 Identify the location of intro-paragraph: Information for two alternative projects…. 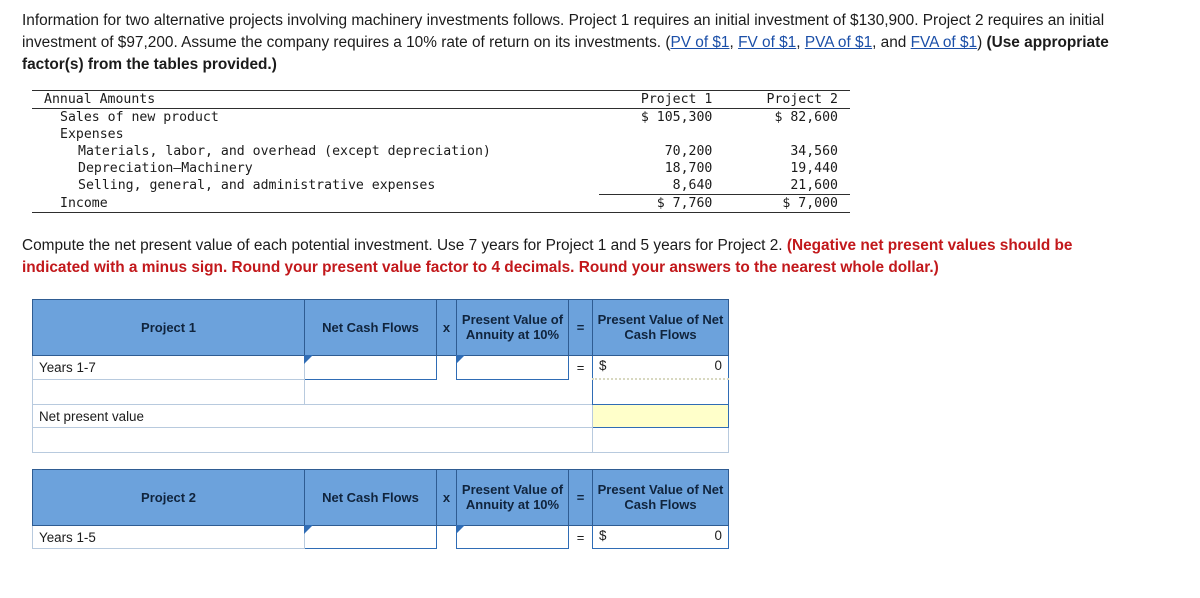
(579, 43).